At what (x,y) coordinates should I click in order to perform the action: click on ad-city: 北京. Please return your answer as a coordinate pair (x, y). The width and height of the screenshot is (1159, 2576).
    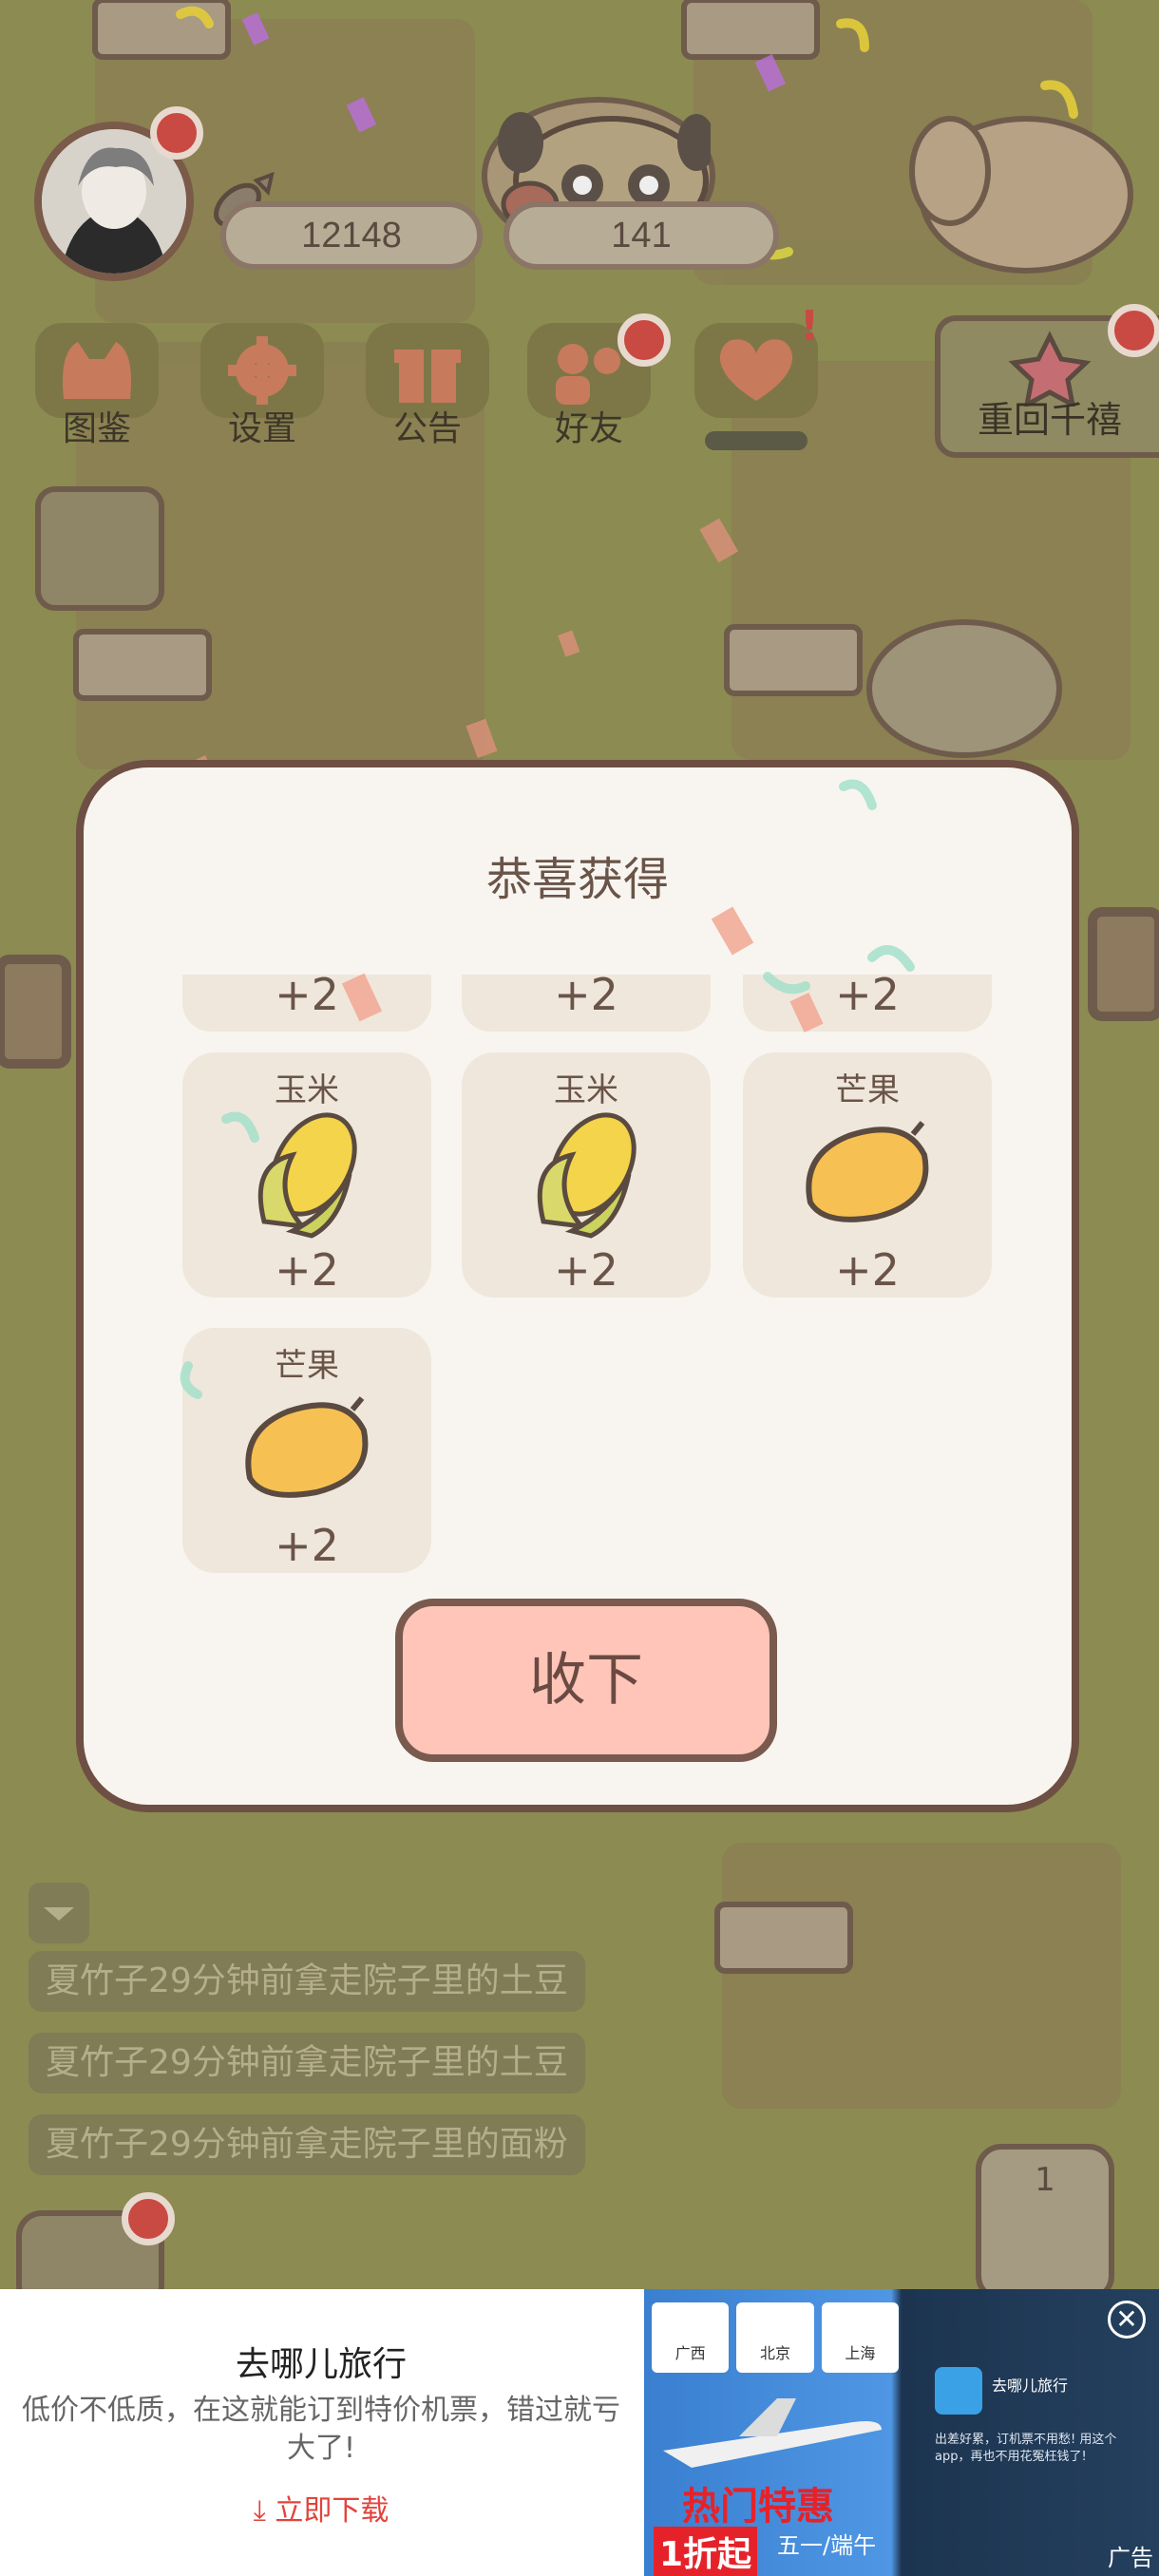
    Looking at the image, I should click on (775, 2337).